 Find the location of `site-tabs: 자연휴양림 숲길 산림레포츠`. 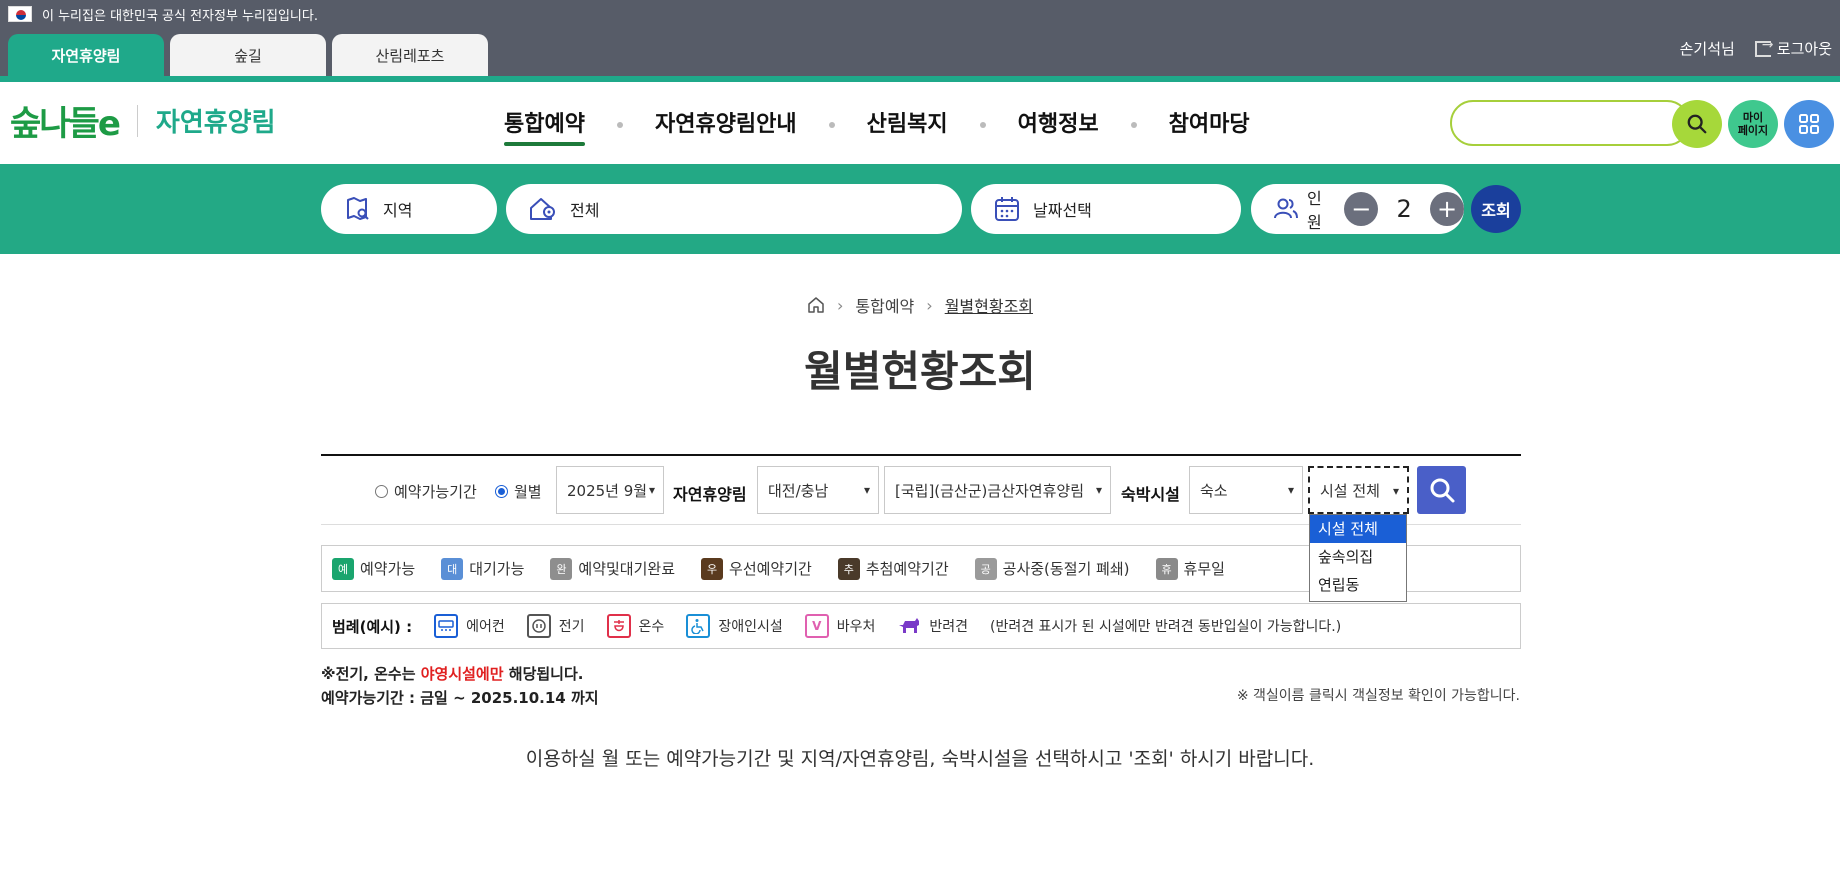

site-tabs: 자연휴양림 숲길 산림레포츠 is located at coordinates (248, 55).